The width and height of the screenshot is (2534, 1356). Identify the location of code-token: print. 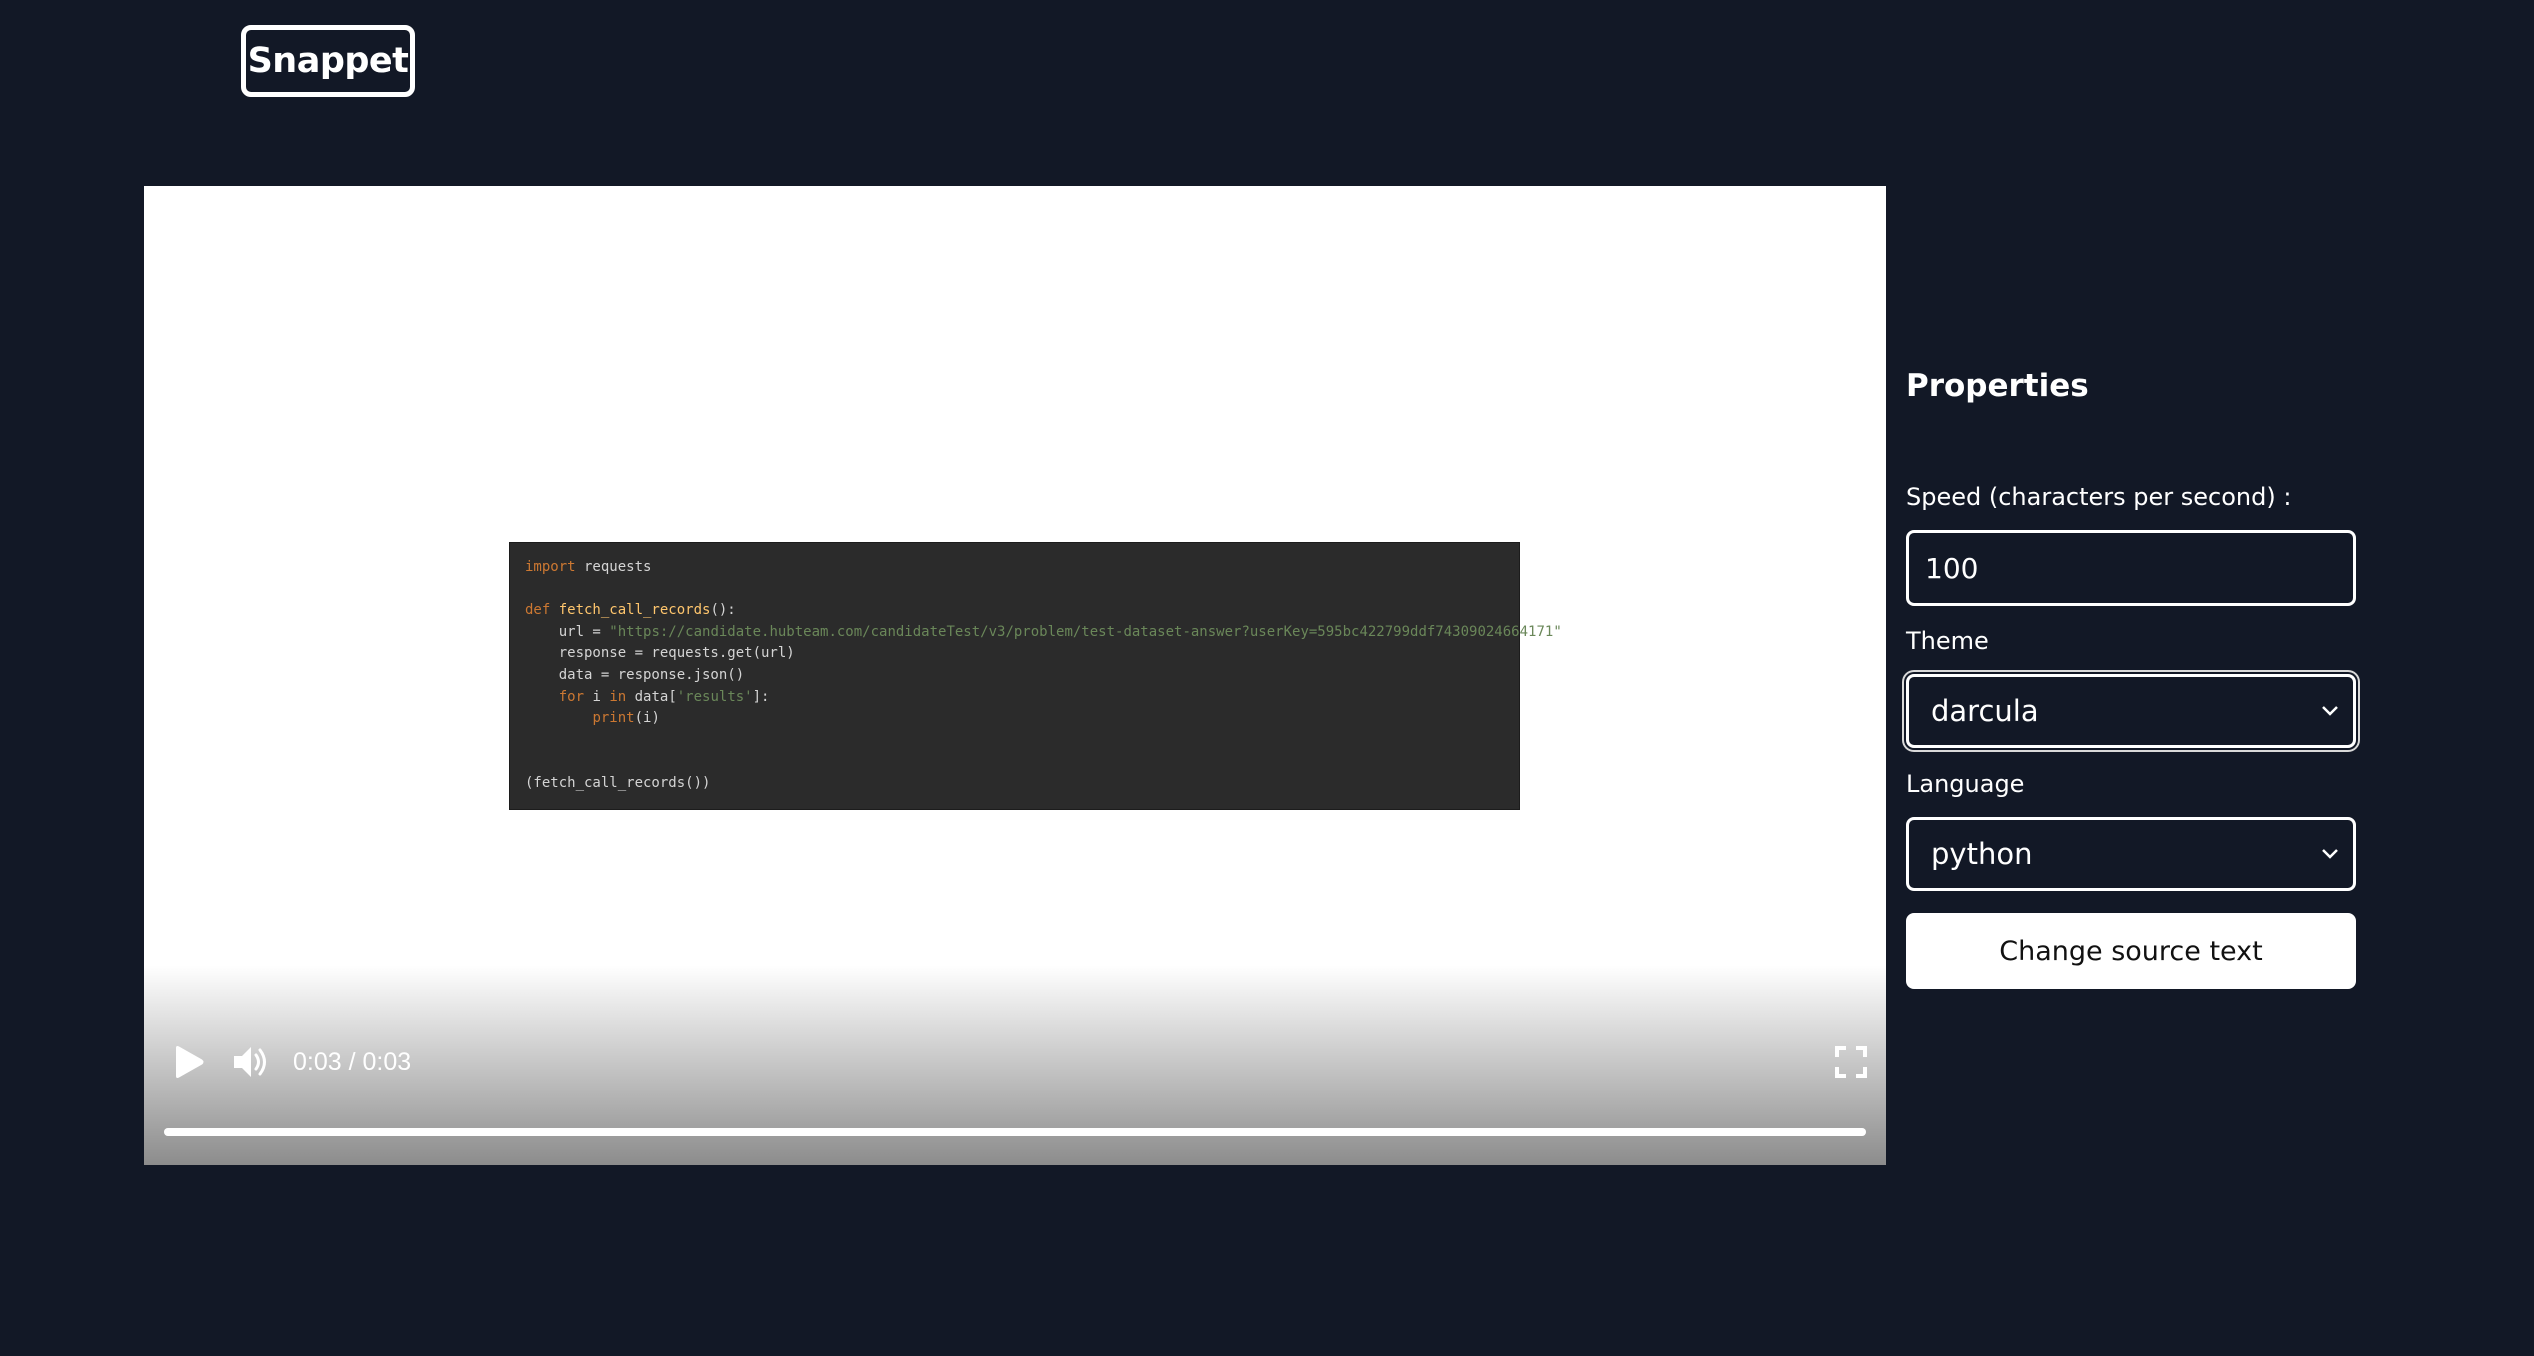
(613, 718).